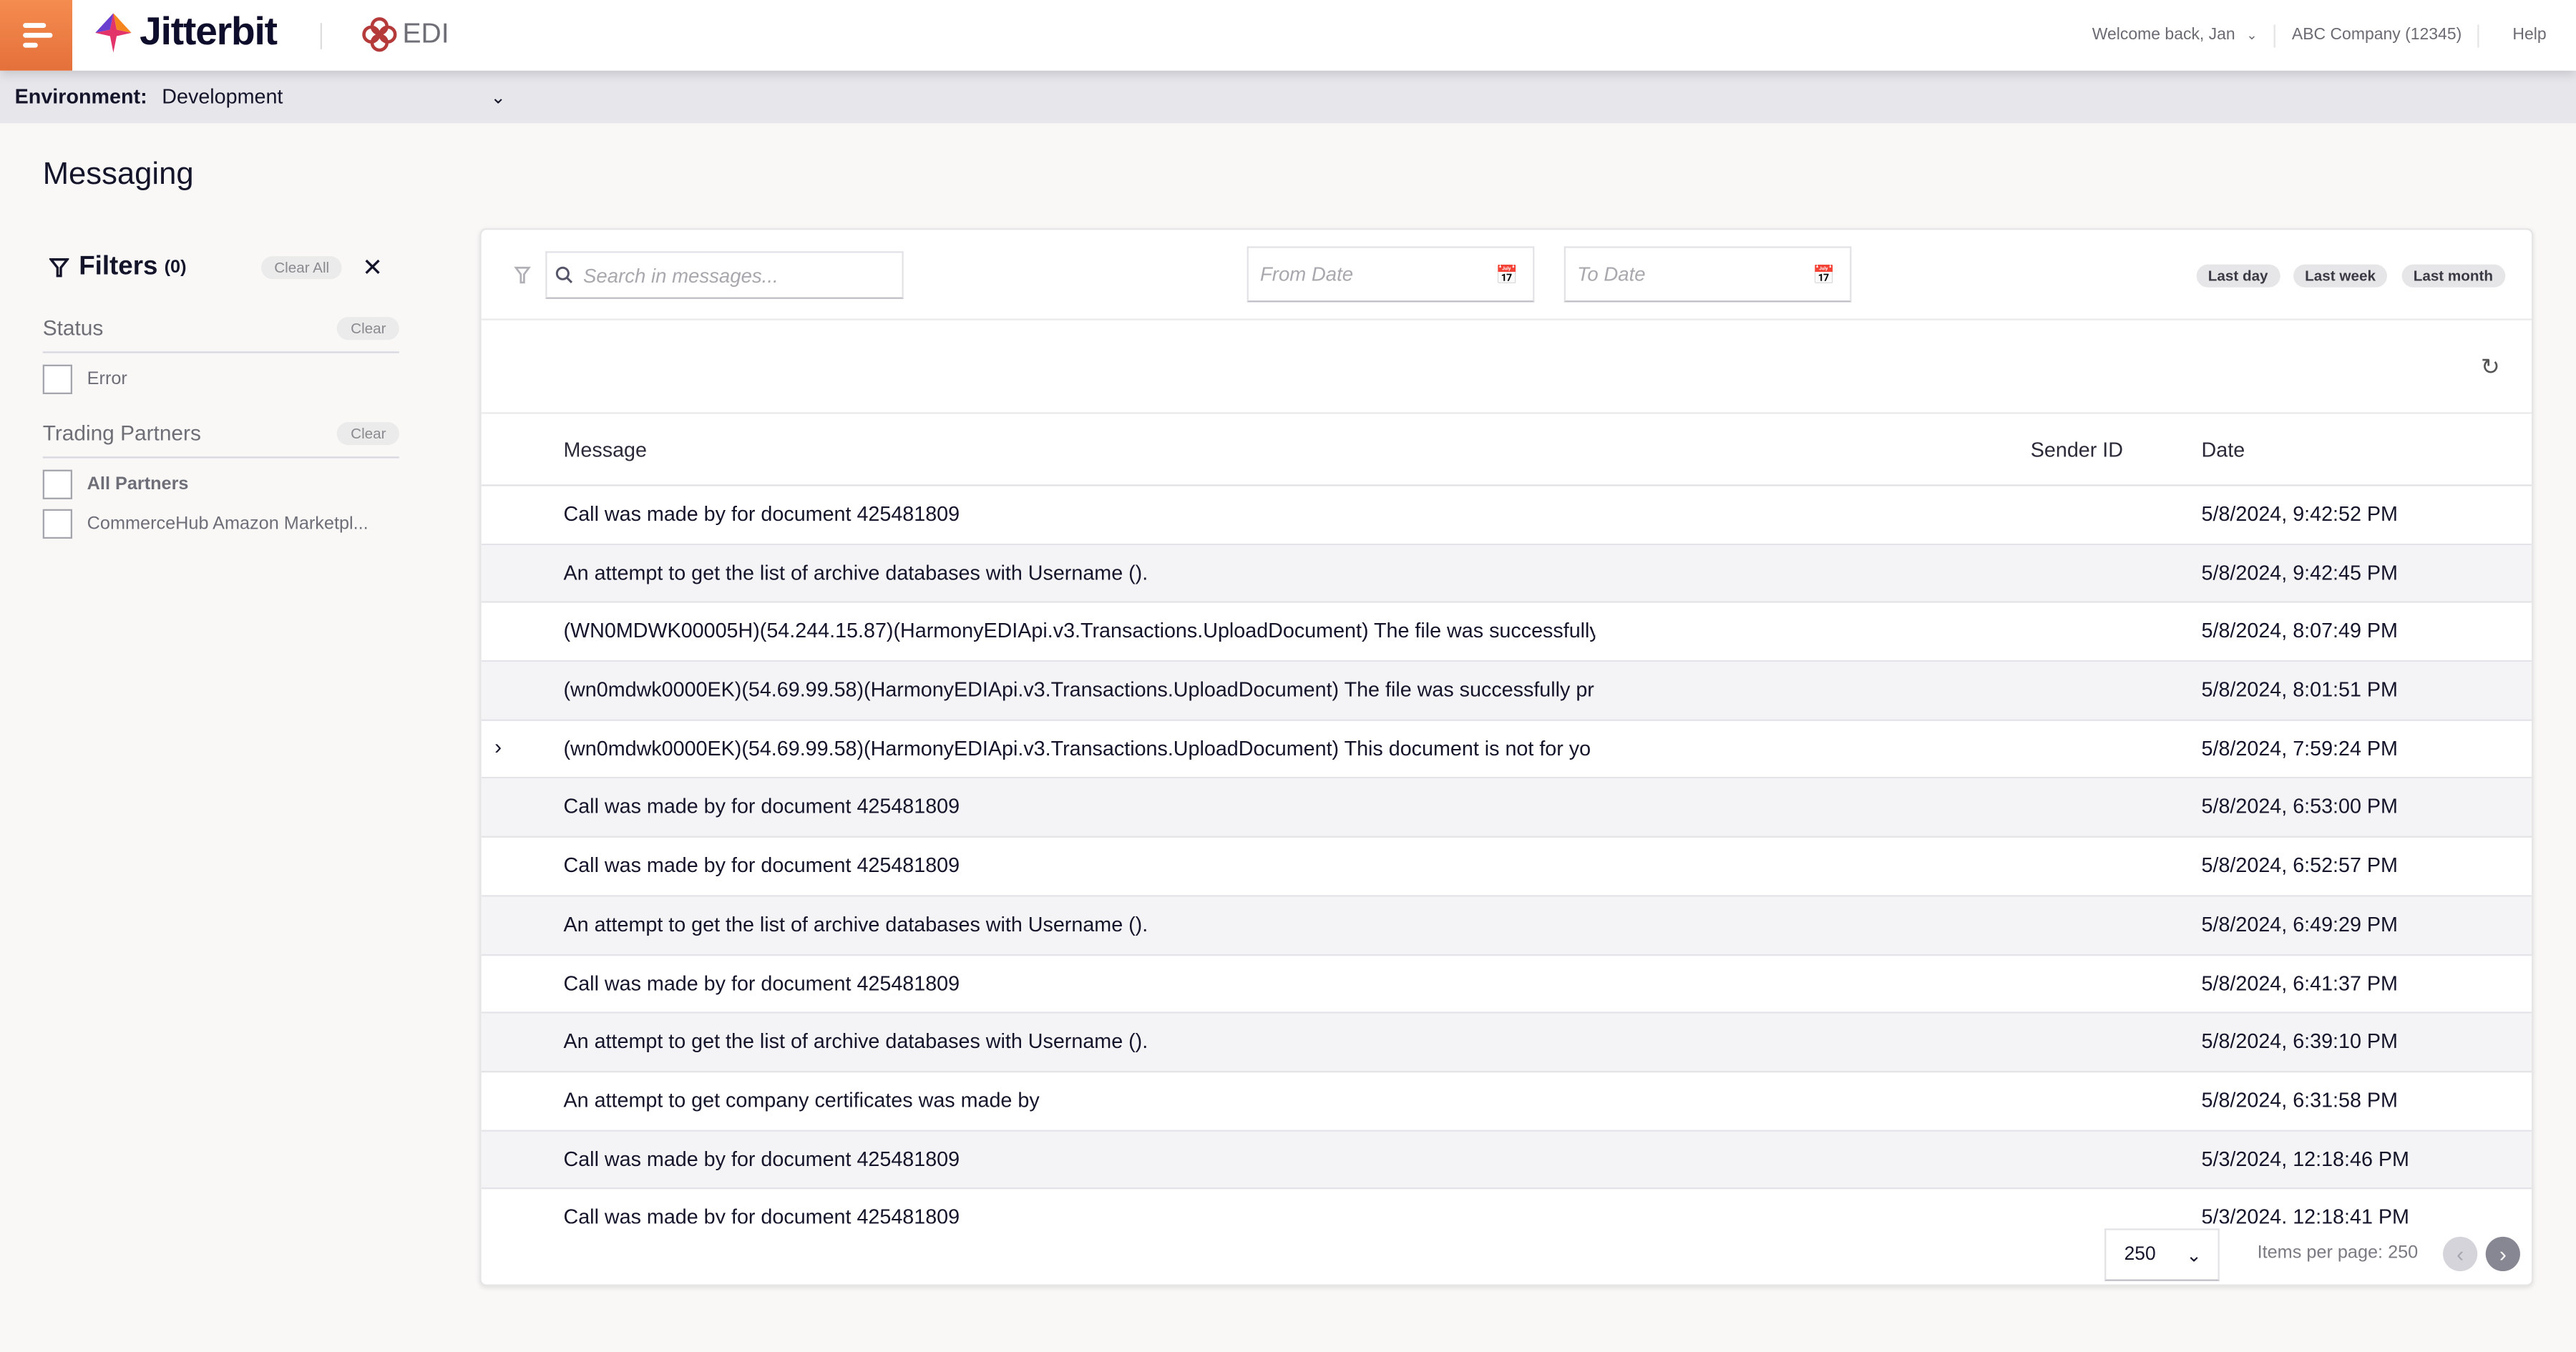 The width and height of the screenshot is (2576, 1352). What do you see at coordinates (2299, 866) in the screenshot?
I see `date-cell: 5/8/2024, 6:52:57 PM` at bounding box center [2299, 866].